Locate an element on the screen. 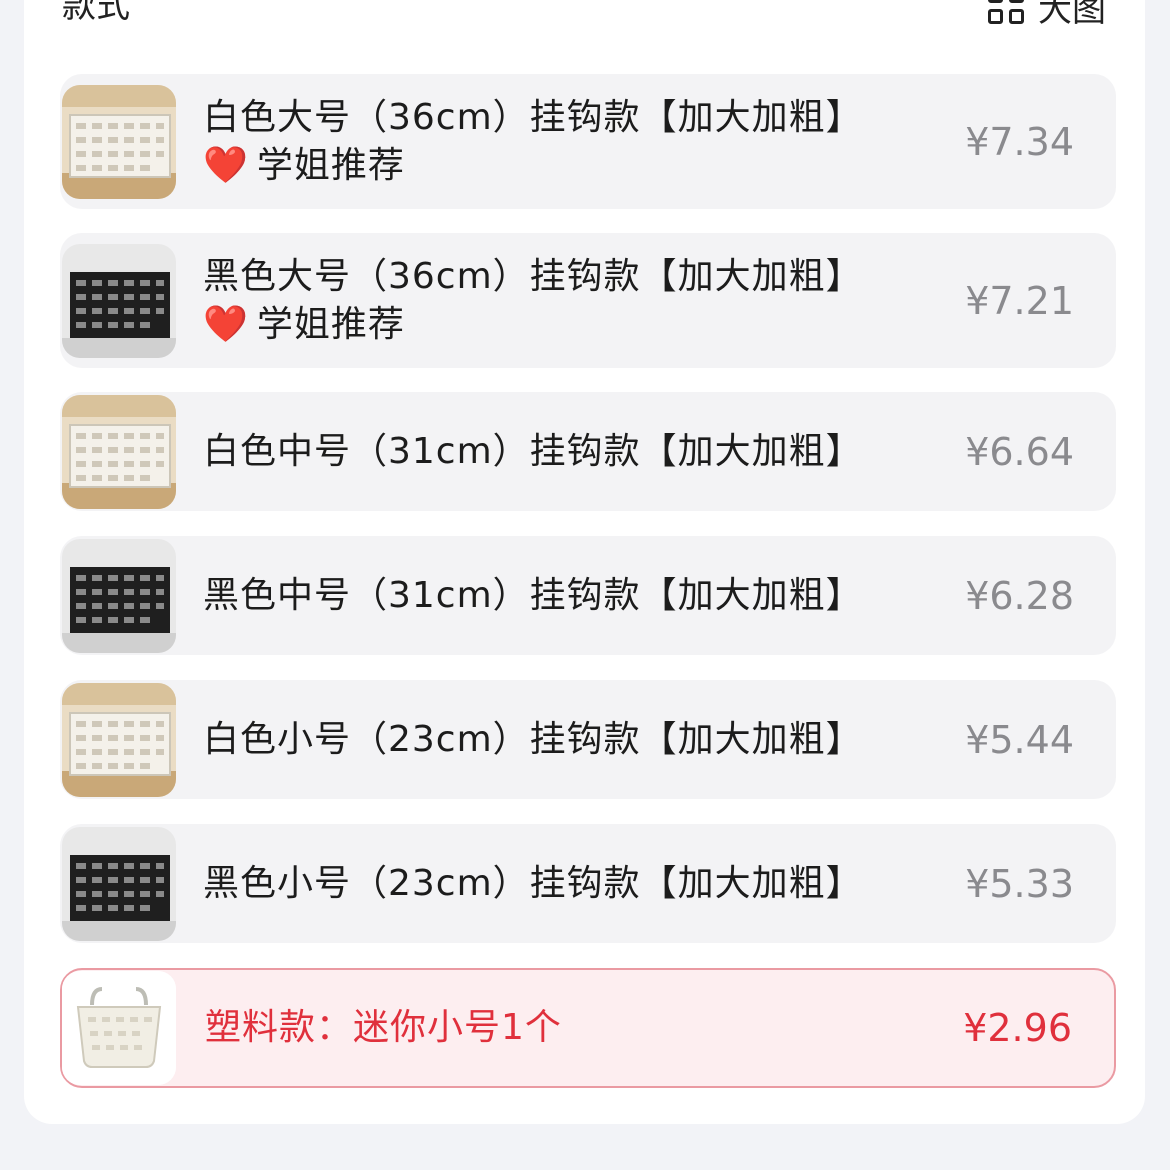  option-label: 白色大号（36cm）挂钩款【加大加粗】 ❤️ 学姐推荐 is located at coordinates (533, 142).